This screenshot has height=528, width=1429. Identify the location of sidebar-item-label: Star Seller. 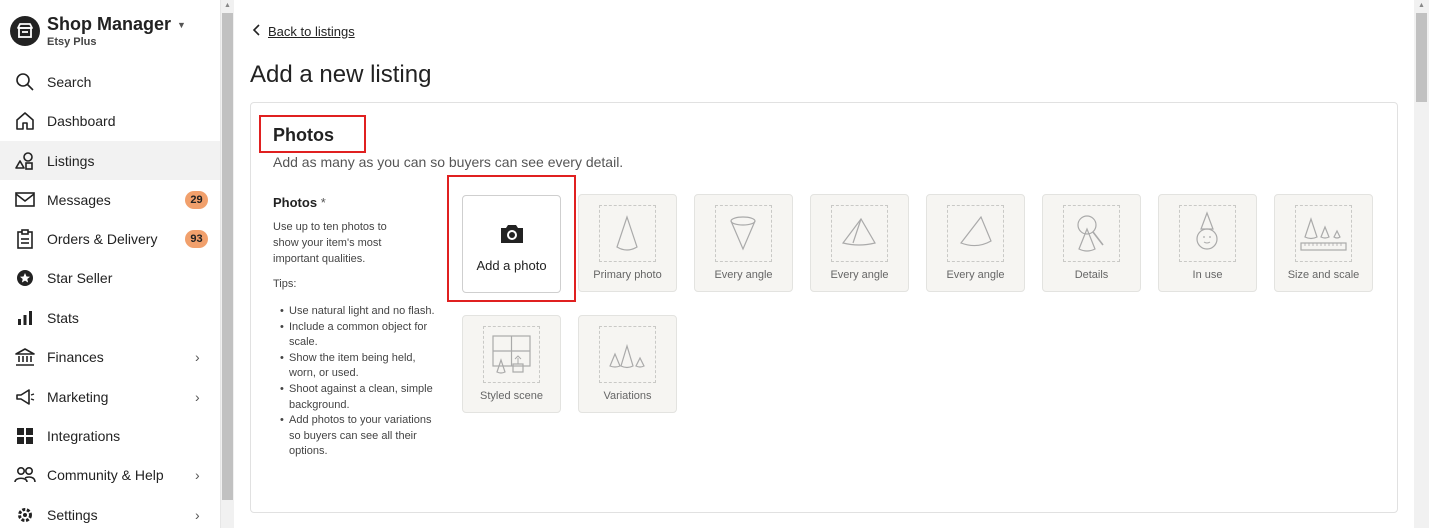
(80, 277).